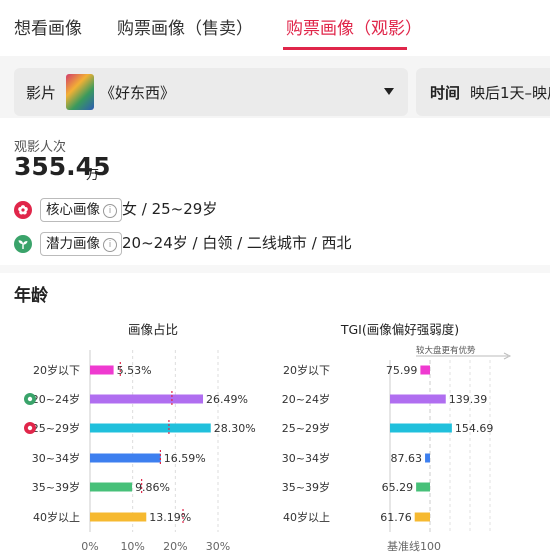 Image resolution: width=550 pixels, height=553 pixels. Describe the element at coordinates (468, 399) in the screenshot. I see `data-label: 139.39` at that location.